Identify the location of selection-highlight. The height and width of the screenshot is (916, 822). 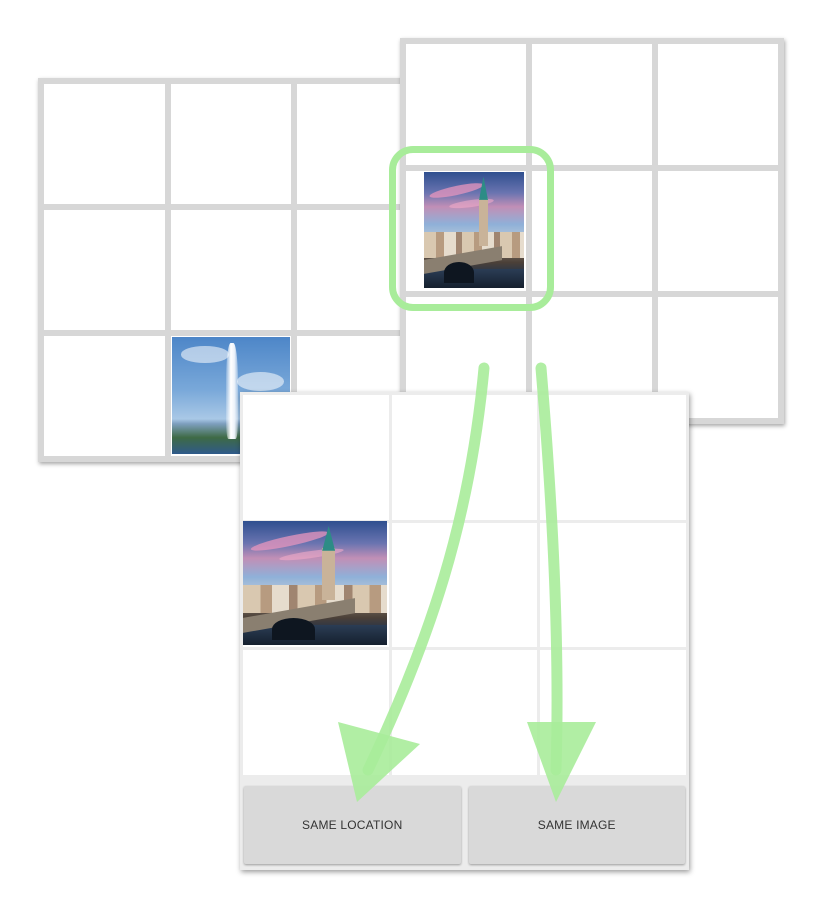
(471, 228).